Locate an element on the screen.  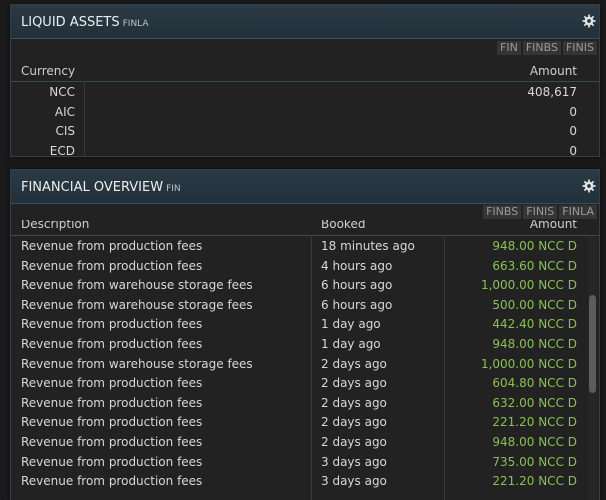
liquid-assets-header: LIQUID ASSETS FINLA is located at coordinates (305, 22).